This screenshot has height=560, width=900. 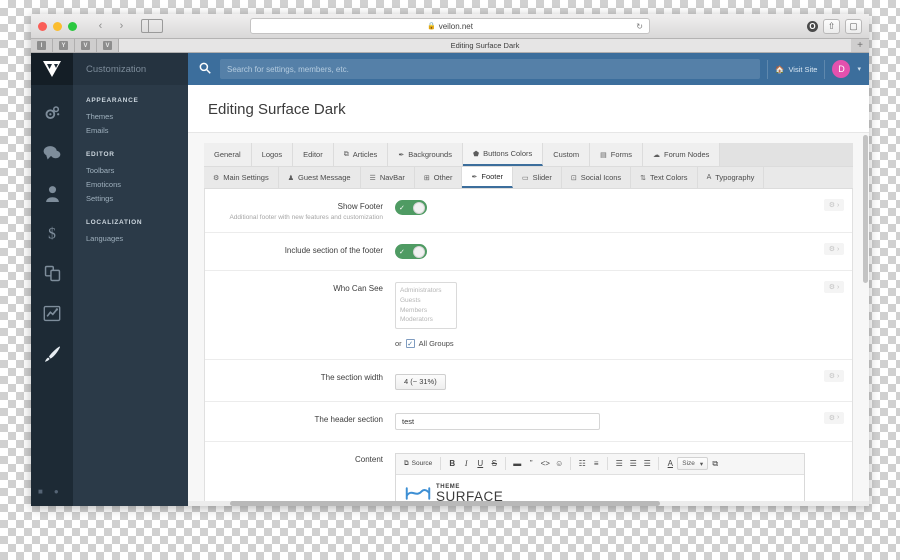 I want to click on sidebar-item-languages: Languages, so click(x=130, y=238).